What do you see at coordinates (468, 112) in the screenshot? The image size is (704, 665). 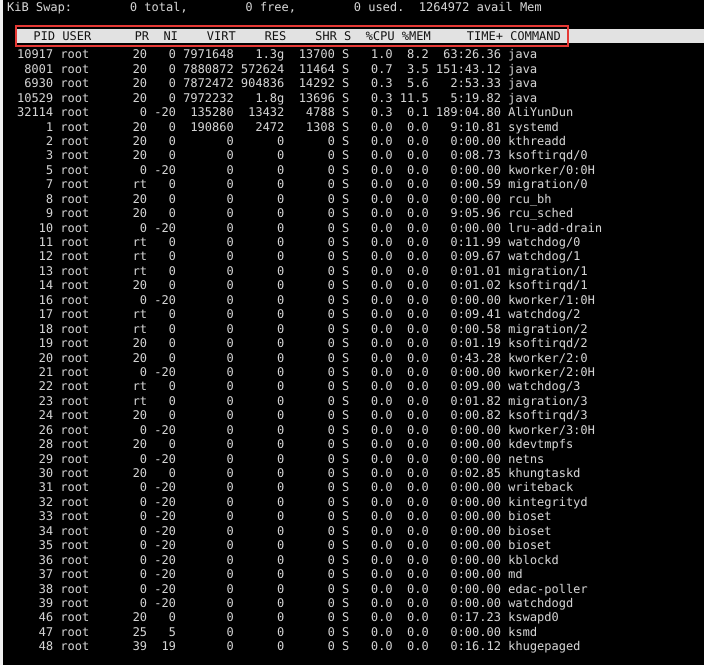 I see `table-cell: 189:04.80` at bounding box center [468, 112].